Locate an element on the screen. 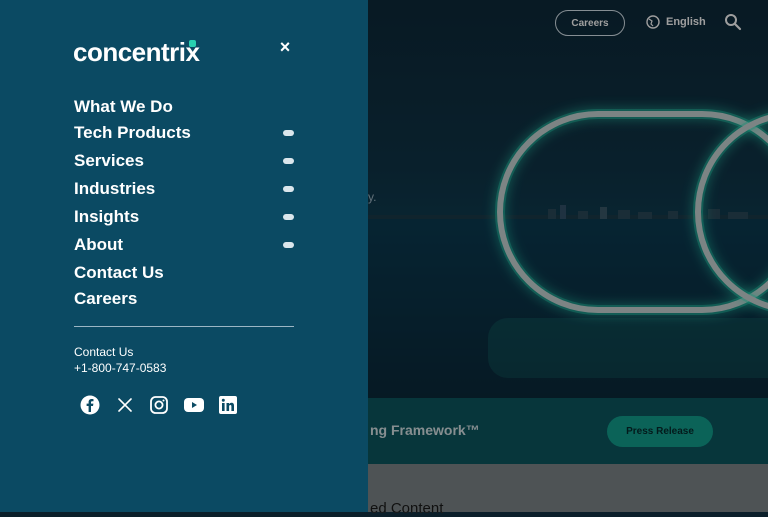 This screenshot has height=517, width=768. nav-item-industries: Industries is located at coordinates (184, 189).